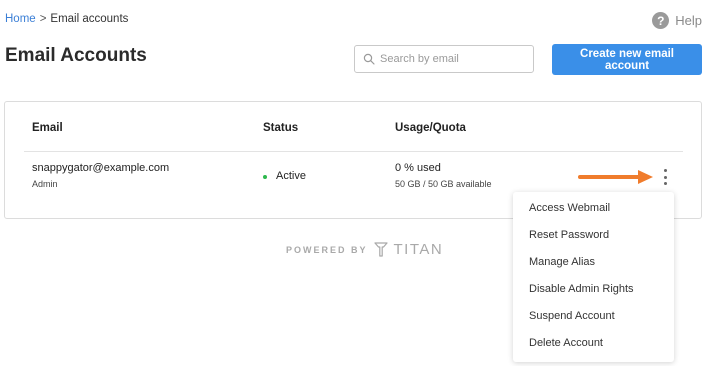  I want to click on create-email-account-button: Create new email account, so click(627, 59).